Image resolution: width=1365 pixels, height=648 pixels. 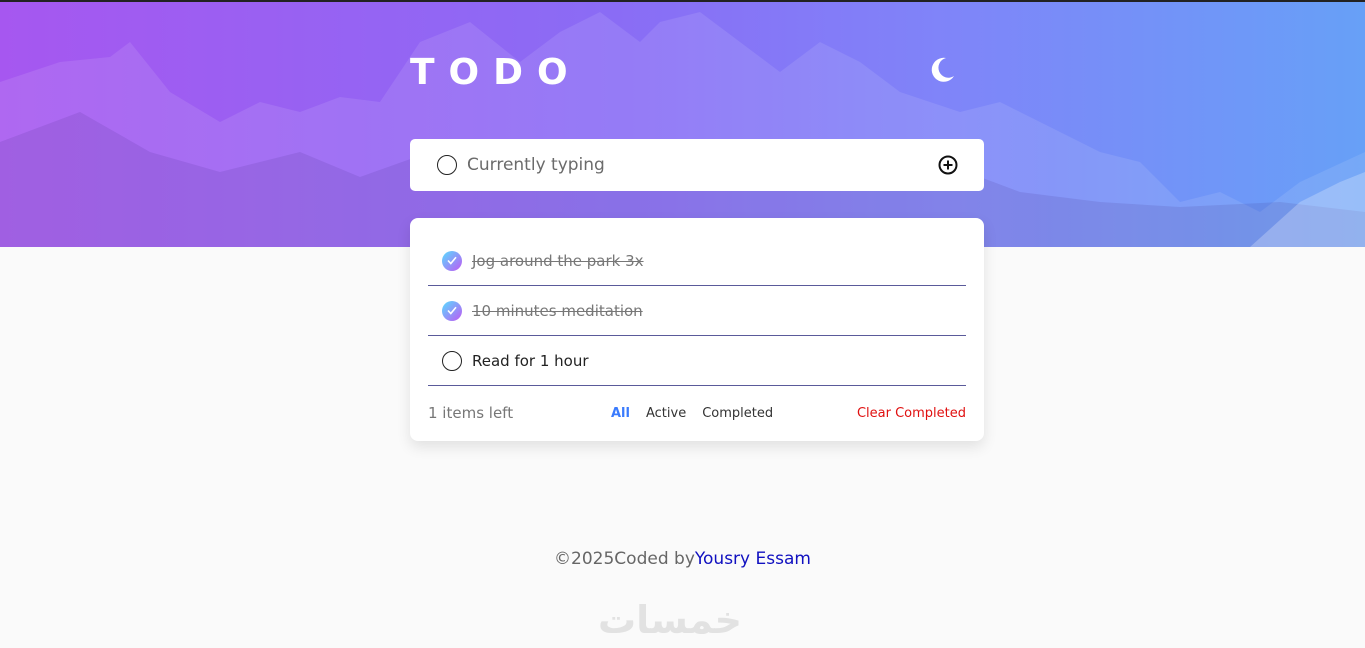 What do you see at coordinates (557, 310) in the screenshot?
I see `todo-text: 10 minutes meditation` at bounding box center [557, 310].